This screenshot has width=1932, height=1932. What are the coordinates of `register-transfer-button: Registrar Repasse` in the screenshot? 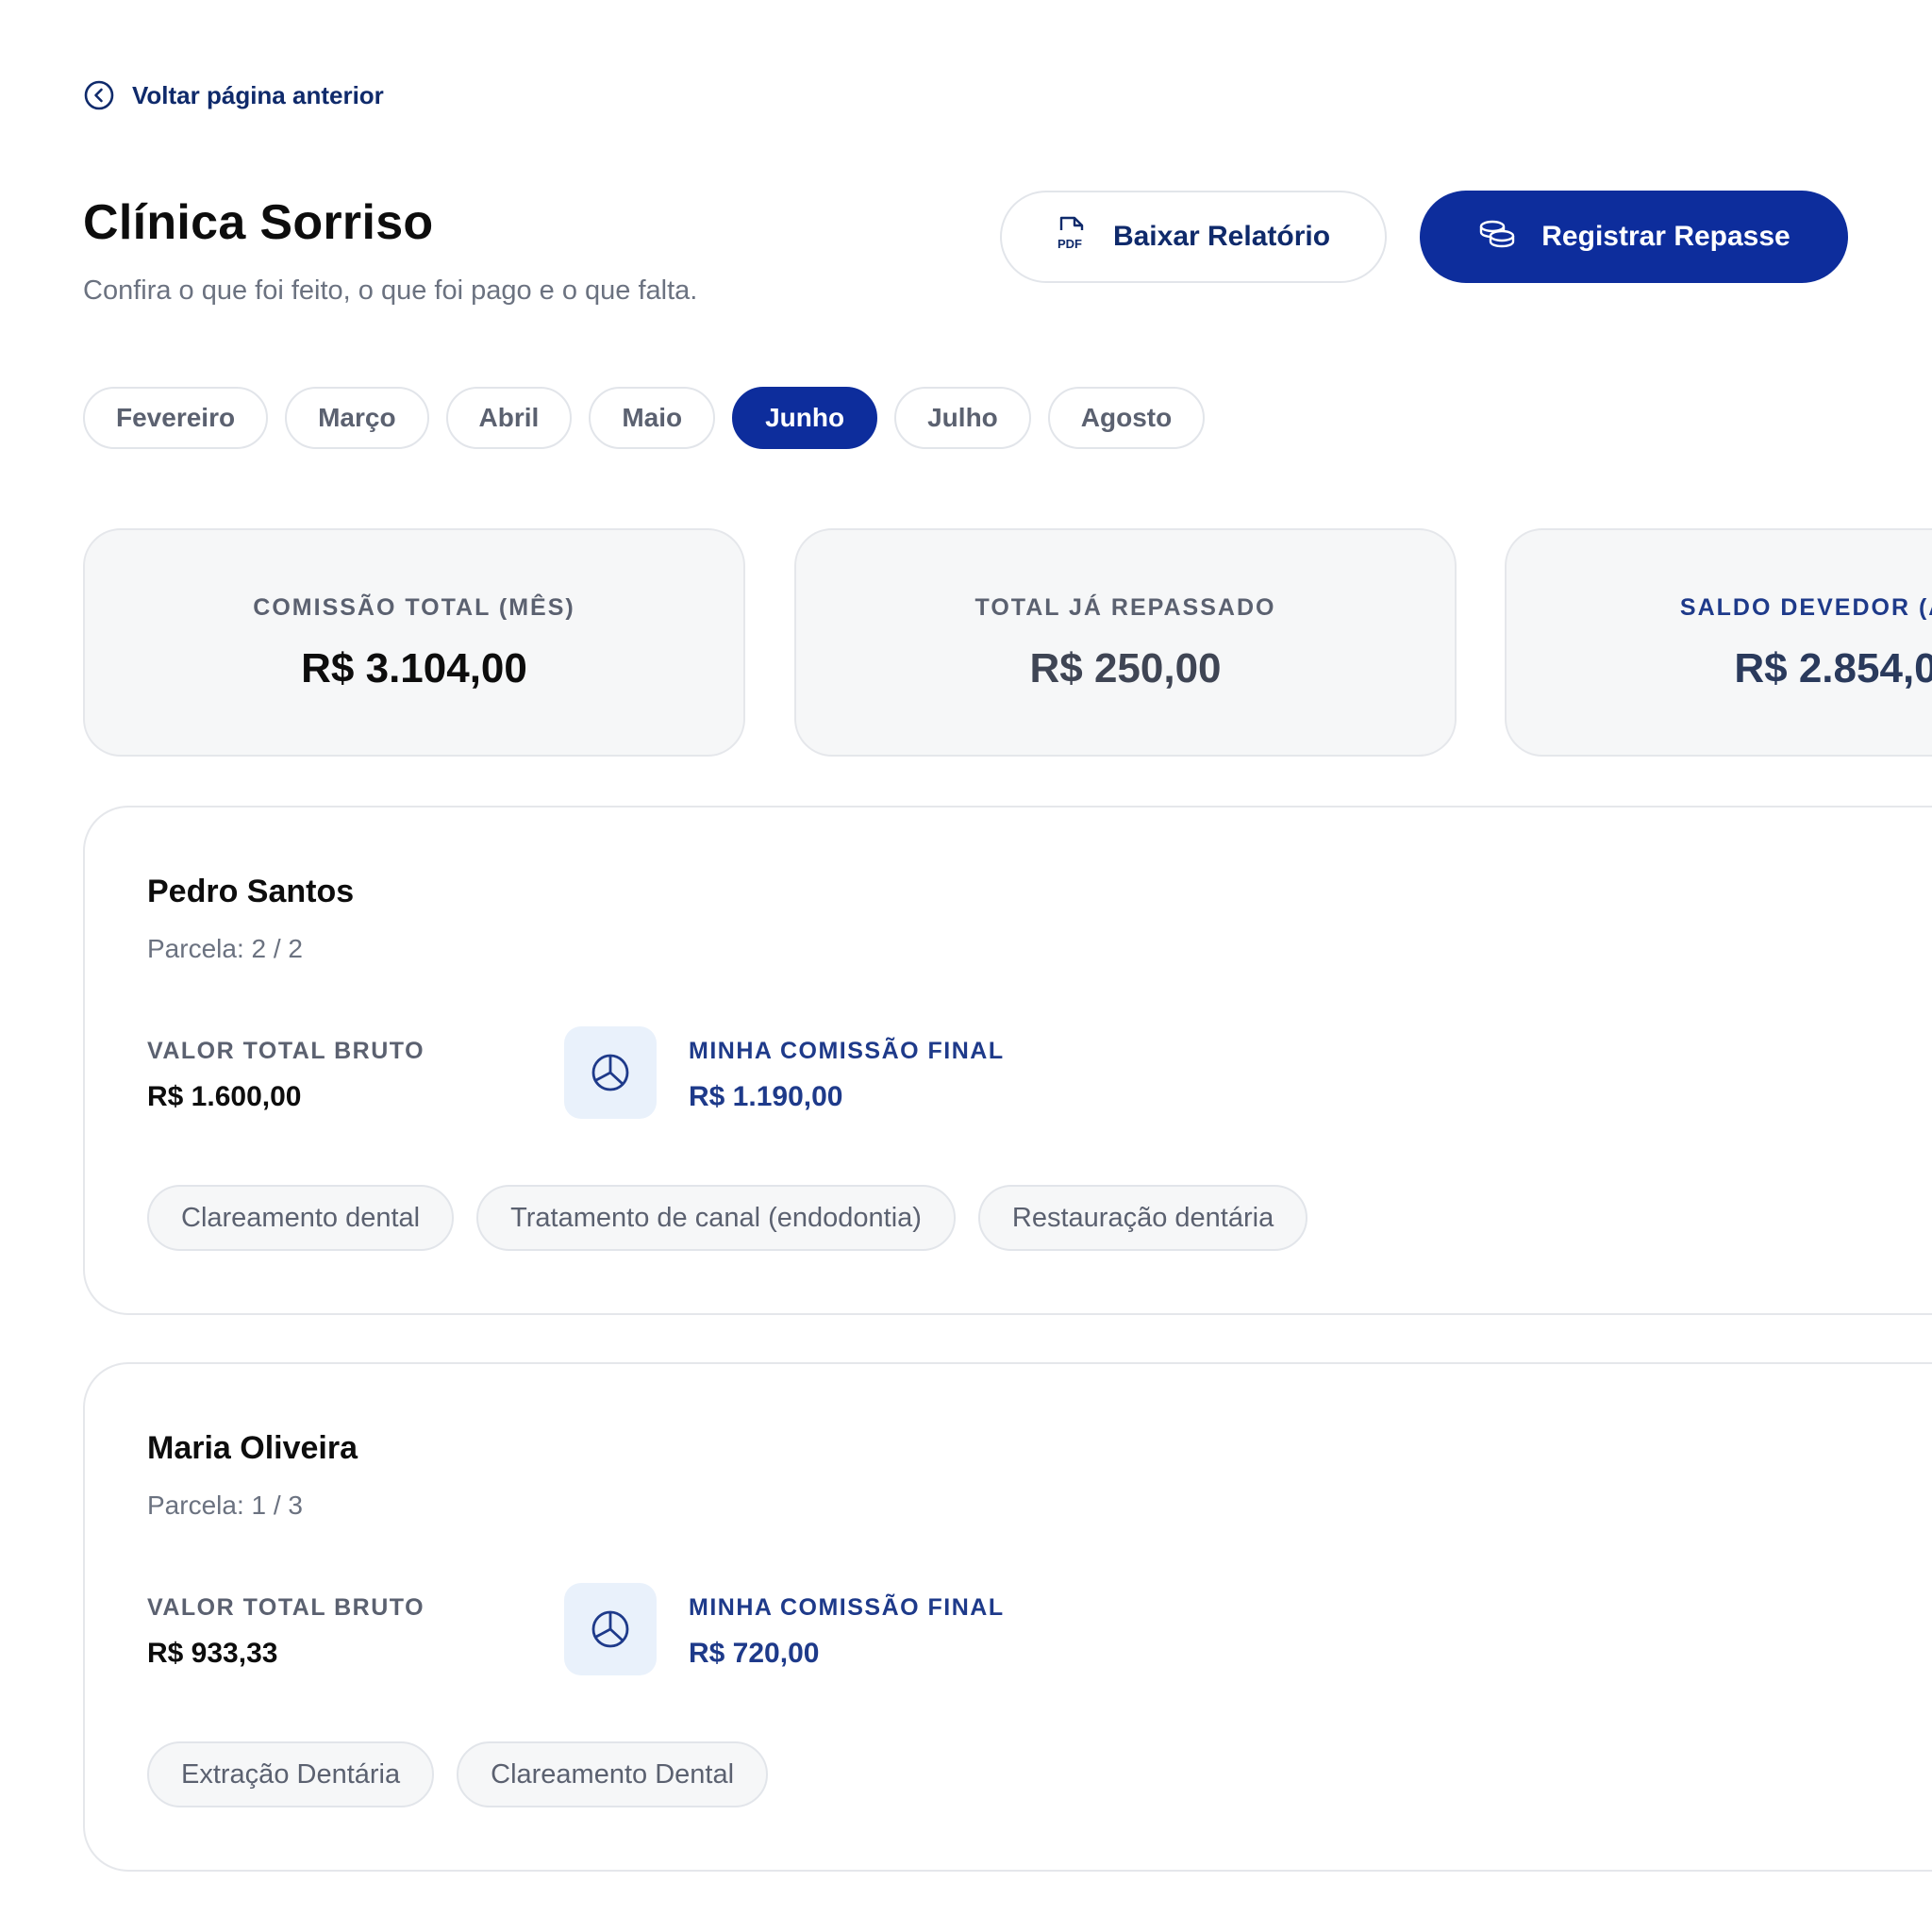 It's located at (1634, 237).